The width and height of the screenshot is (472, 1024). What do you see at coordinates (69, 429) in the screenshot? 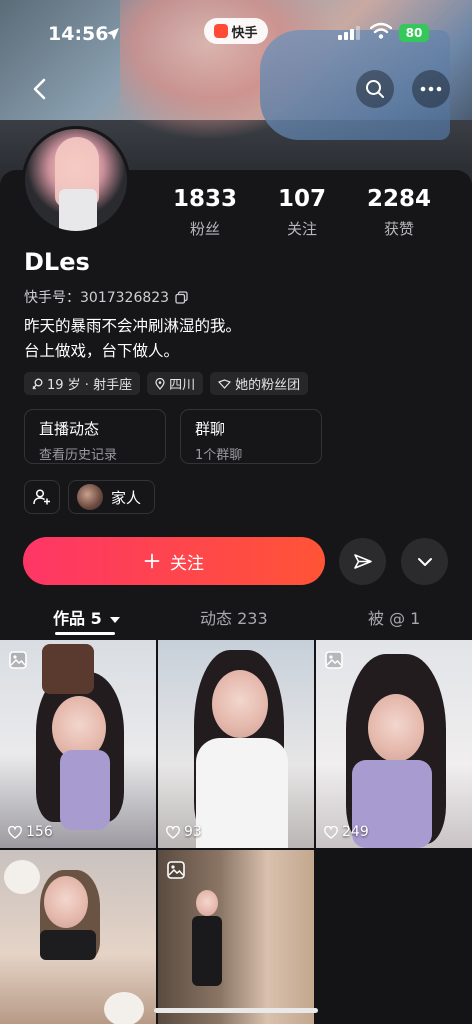
I see `card-title: 直播动态` at bounding box center [69, 429].